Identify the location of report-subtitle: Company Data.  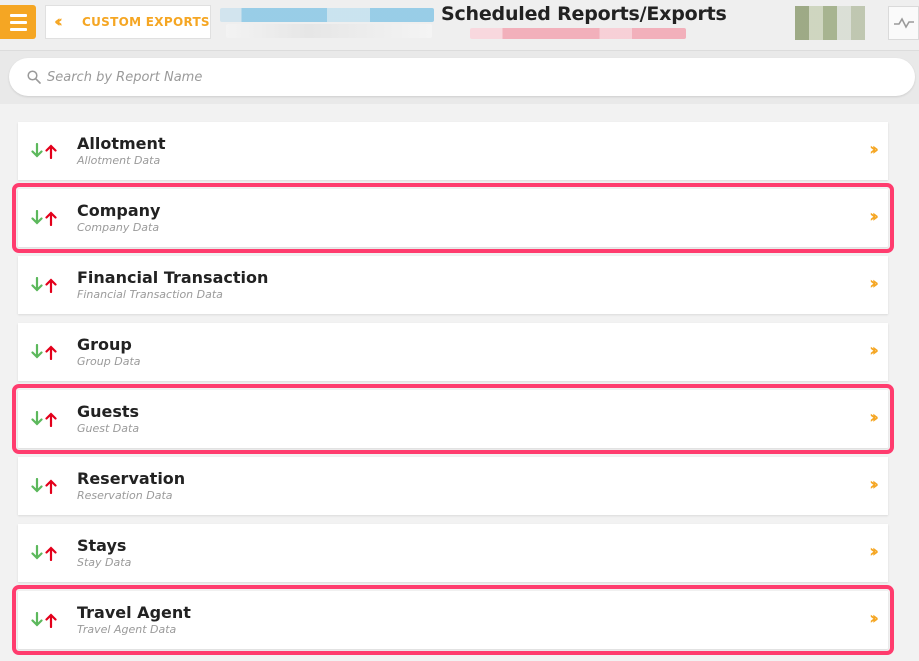
(118, 227).